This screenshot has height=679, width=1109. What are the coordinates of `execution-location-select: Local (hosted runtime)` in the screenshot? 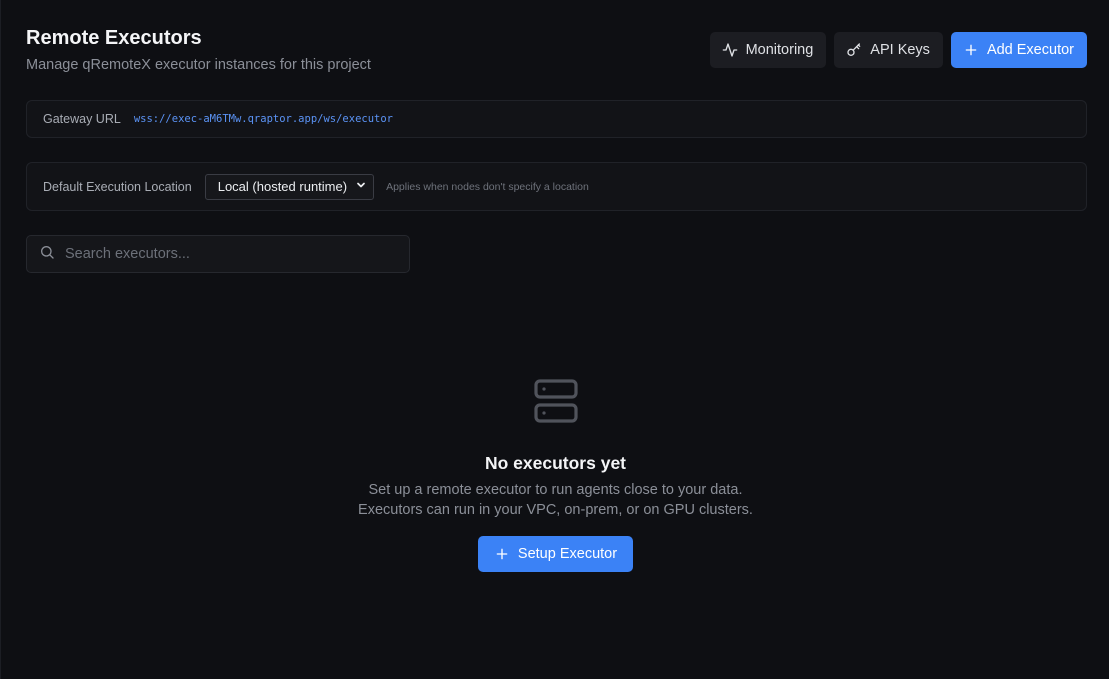 It's located at (289, 186).